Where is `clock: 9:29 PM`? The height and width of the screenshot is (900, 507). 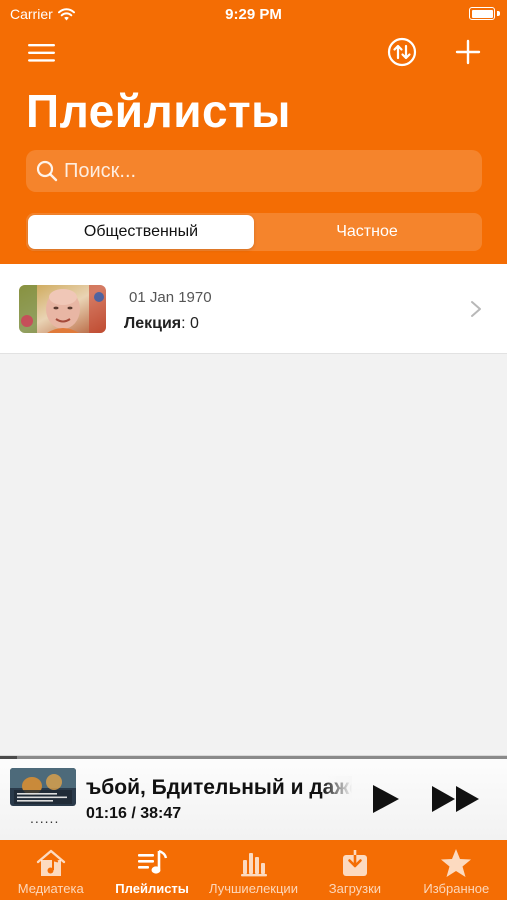
clock: 9:29 PM is located at coordinates (253, 14).